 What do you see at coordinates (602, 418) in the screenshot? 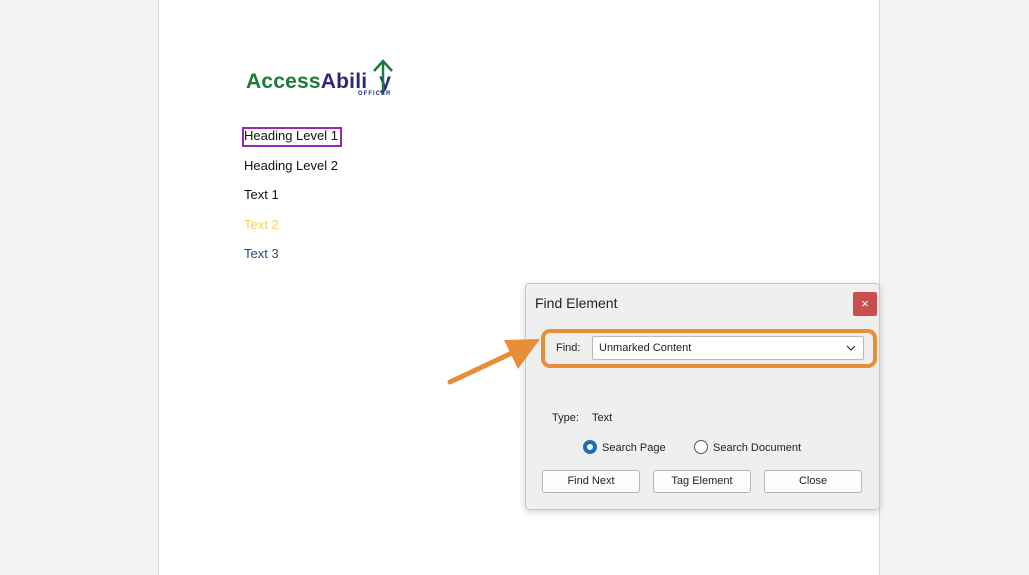
I see `type-value: Text` at bounding box center [602, 418].